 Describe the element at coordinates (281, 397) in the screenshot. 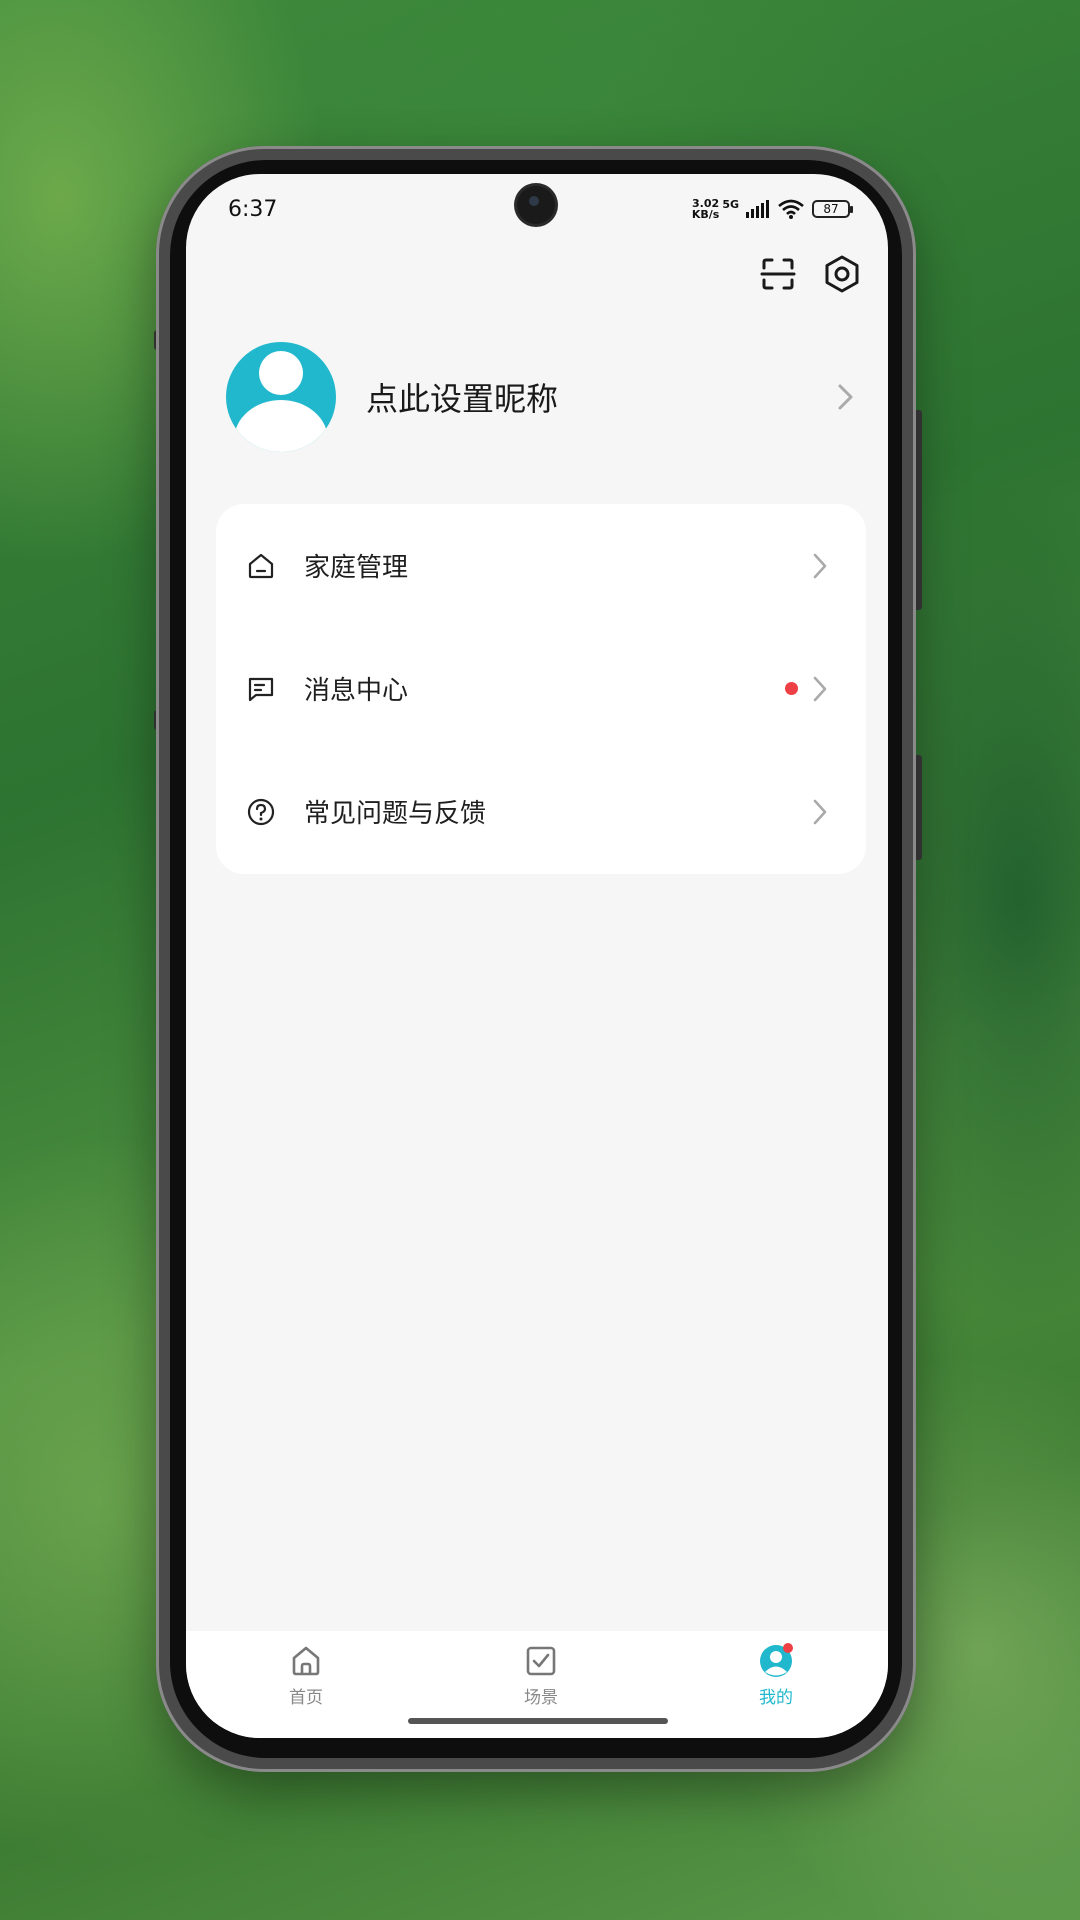

I see `avatar` at that location.